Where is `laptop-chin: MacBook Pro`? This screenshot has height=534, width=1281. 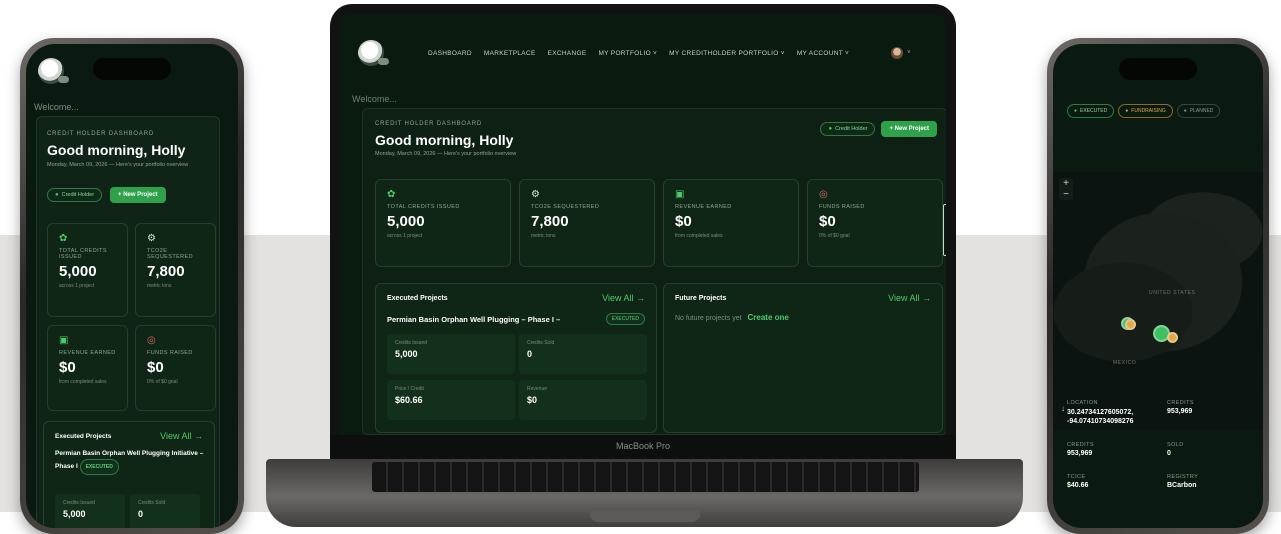
laptop-chin: MacBook Pro is located at coordinates (643, 447).